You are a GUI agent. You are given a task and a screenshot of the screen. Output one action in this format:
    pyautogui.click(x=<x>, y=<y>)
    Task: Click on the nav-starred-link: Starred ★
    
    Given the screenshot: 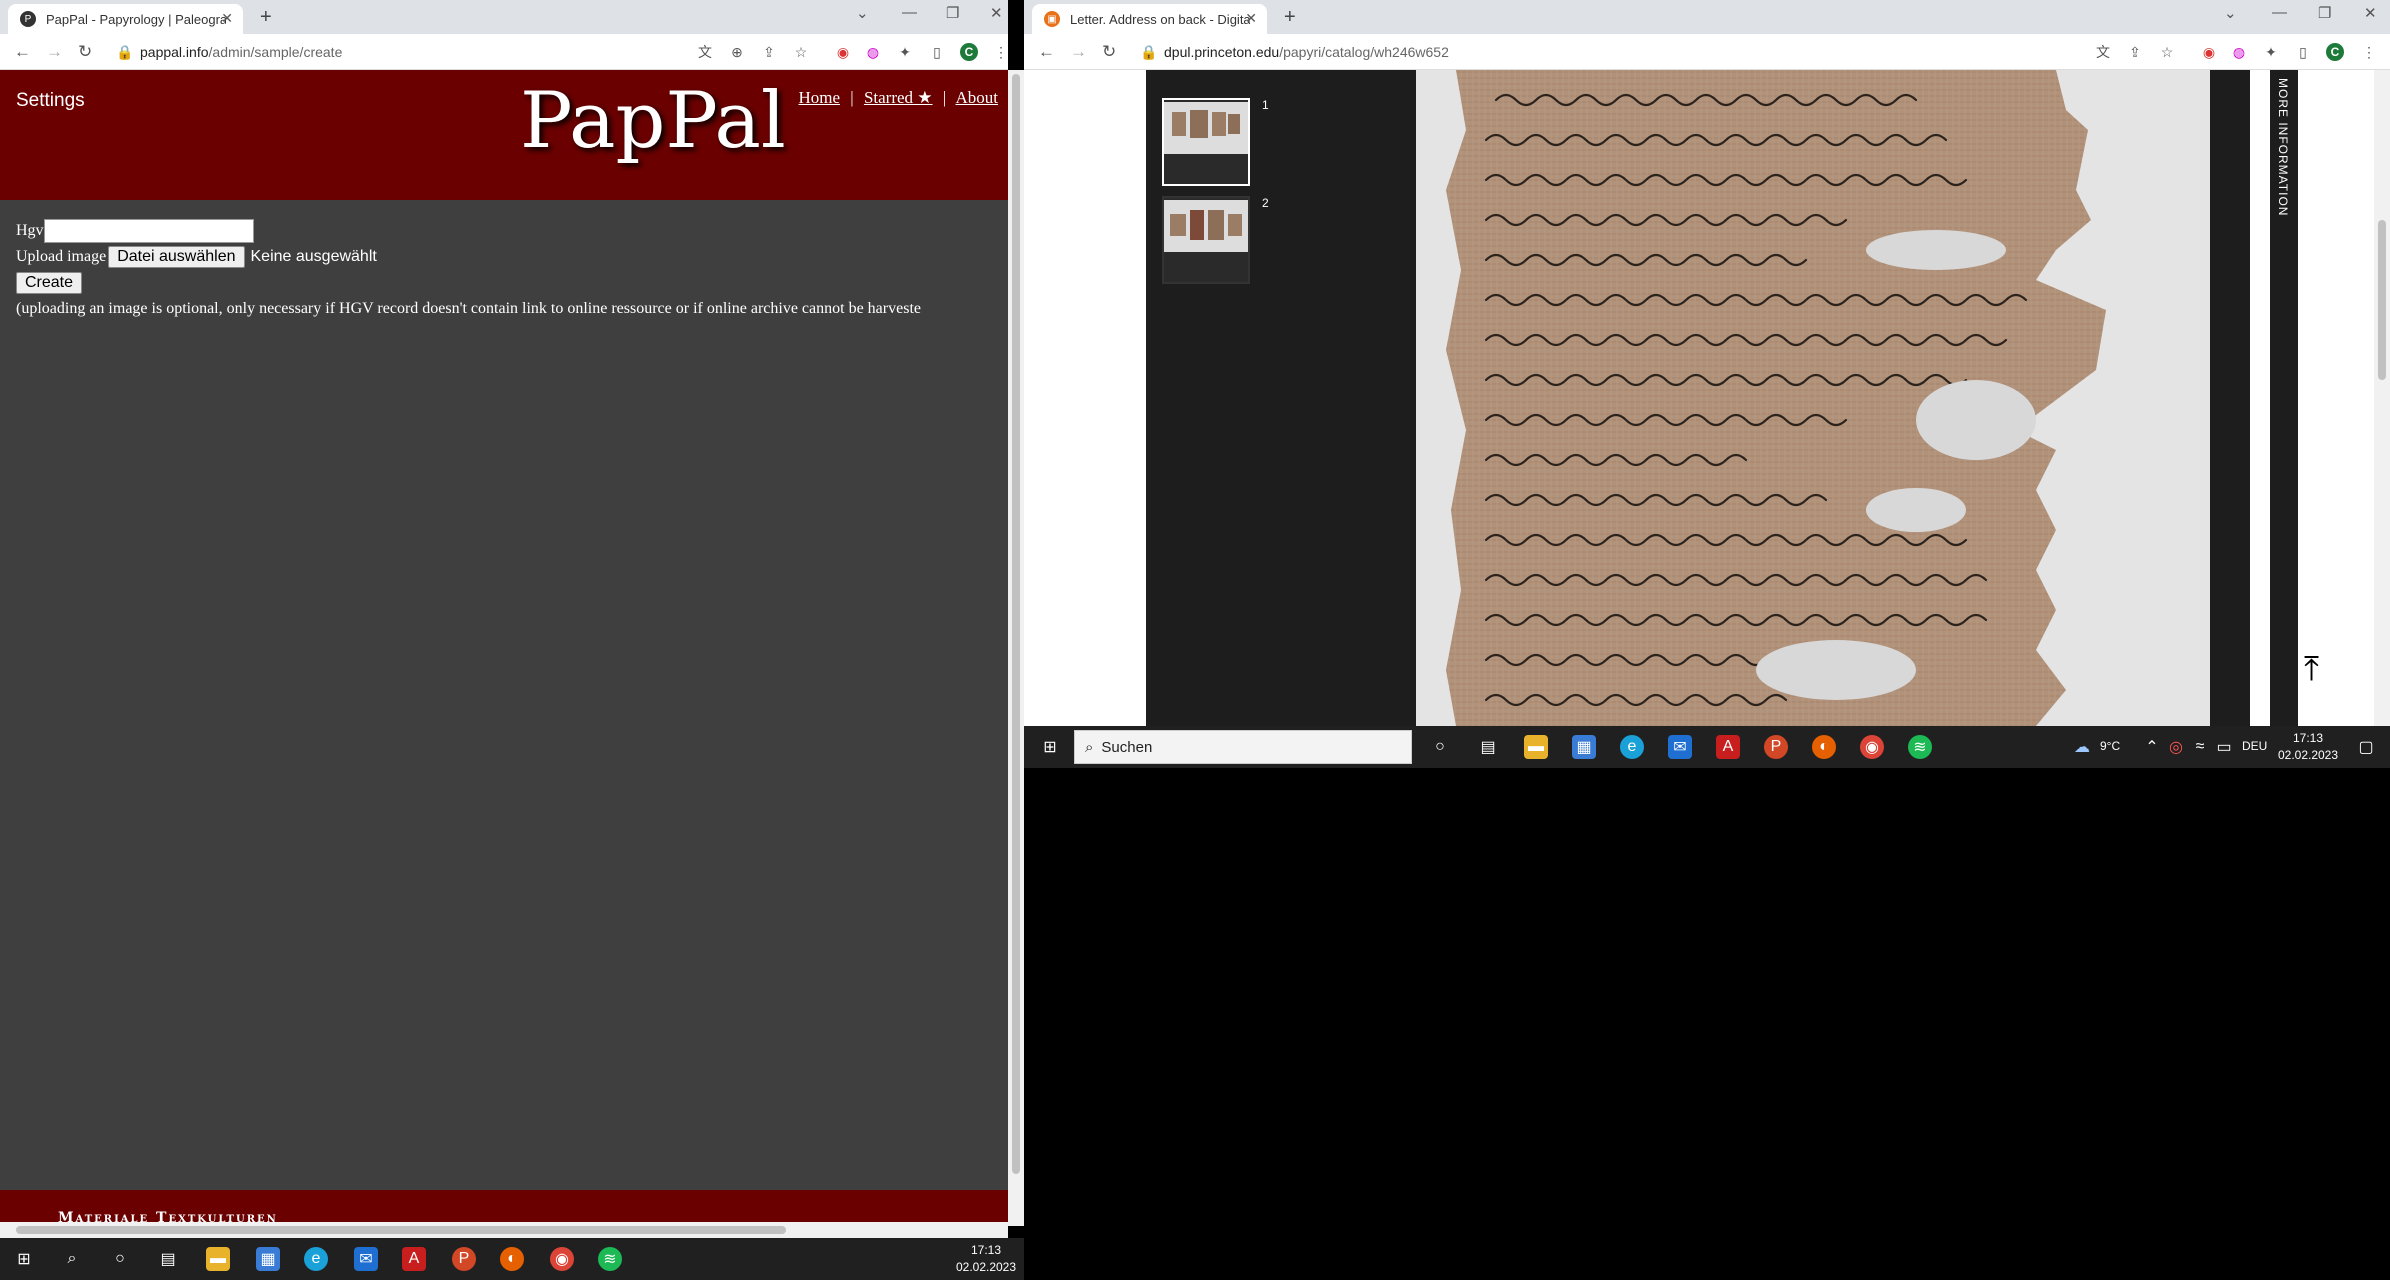 What is the action you would take?
    pyautogui.click(x=898, y=97)
    